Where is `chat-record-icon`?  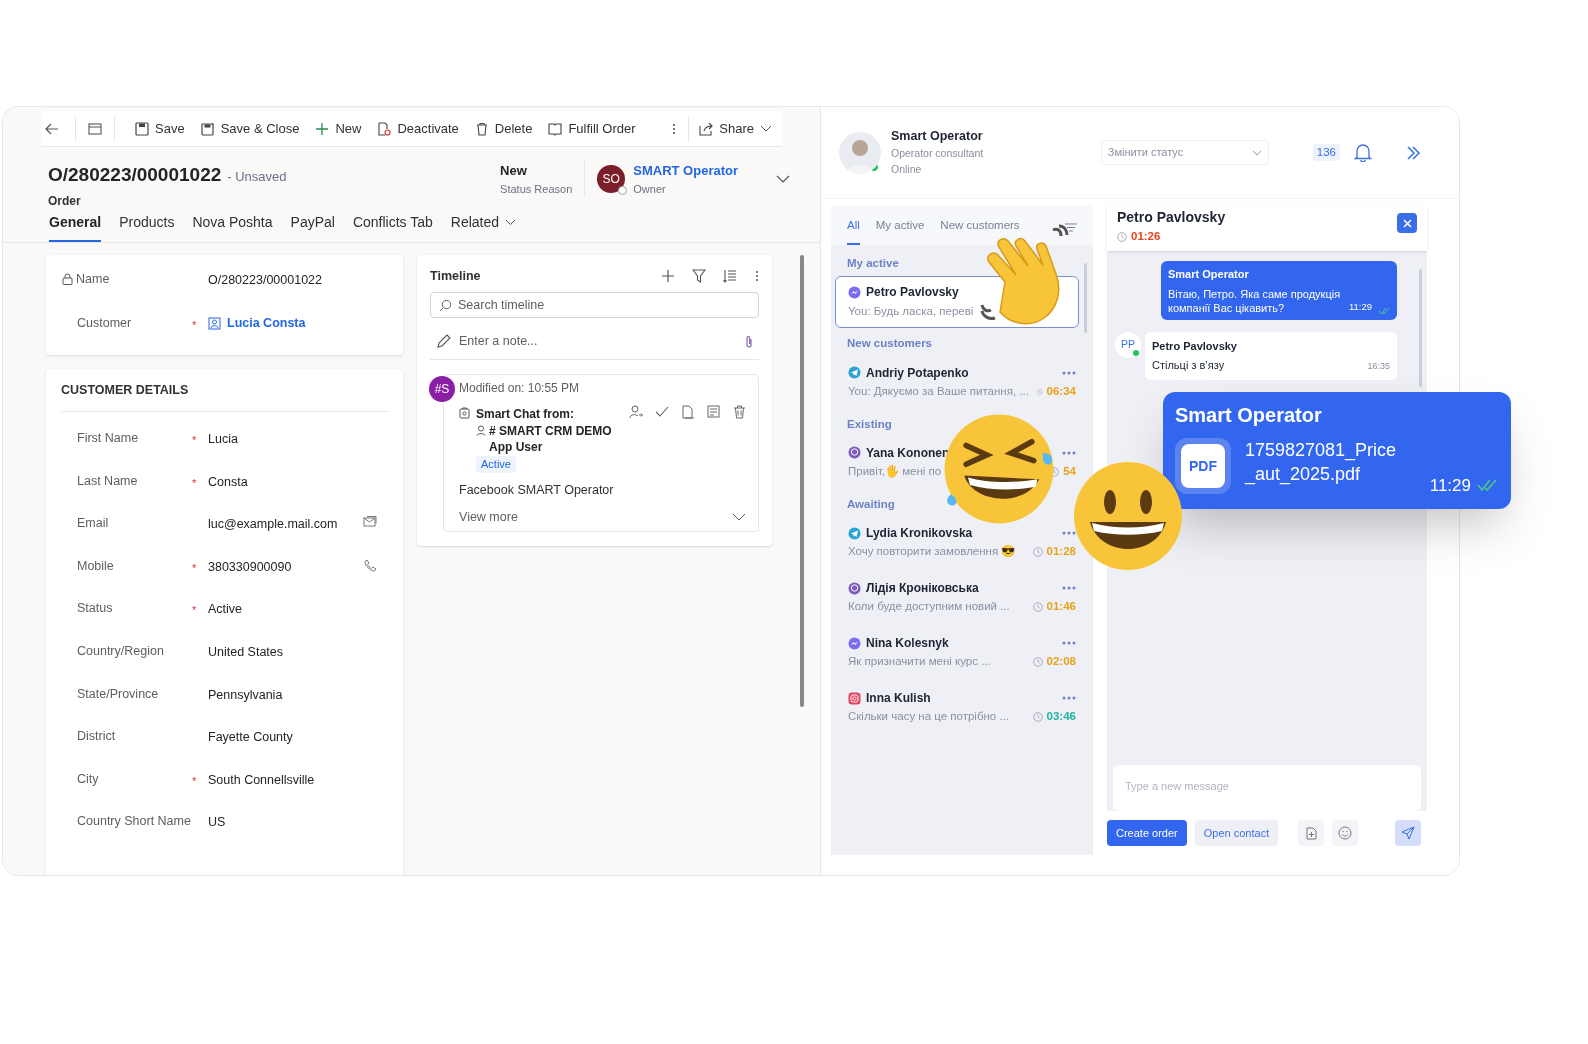
chat-record-icon is located at coordinates (464, 413).